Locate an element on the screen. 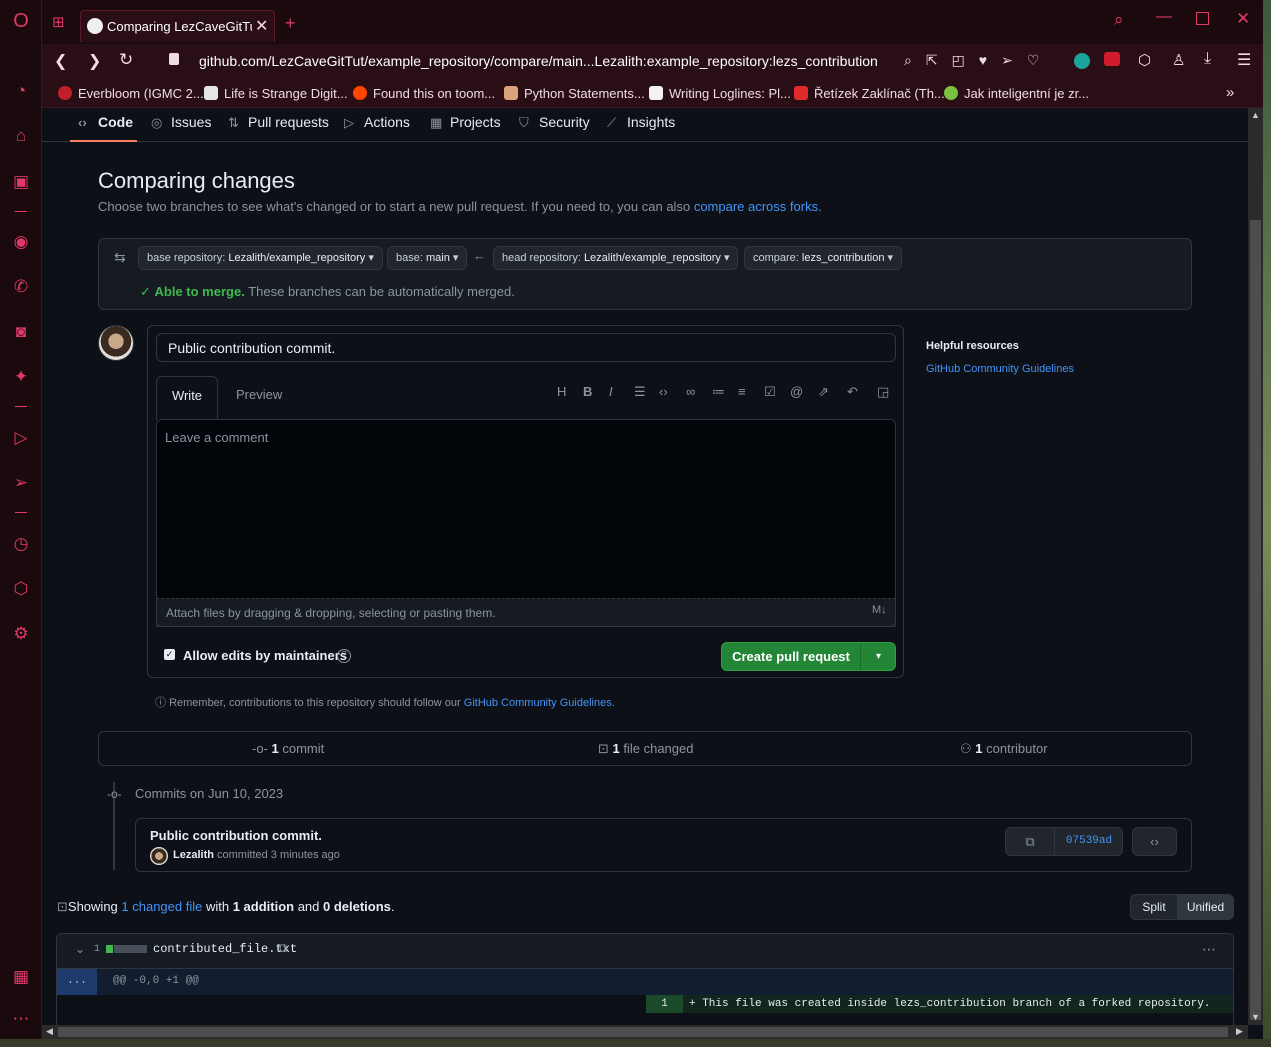  line-number: 1 is located at coordinates (664, 1004).